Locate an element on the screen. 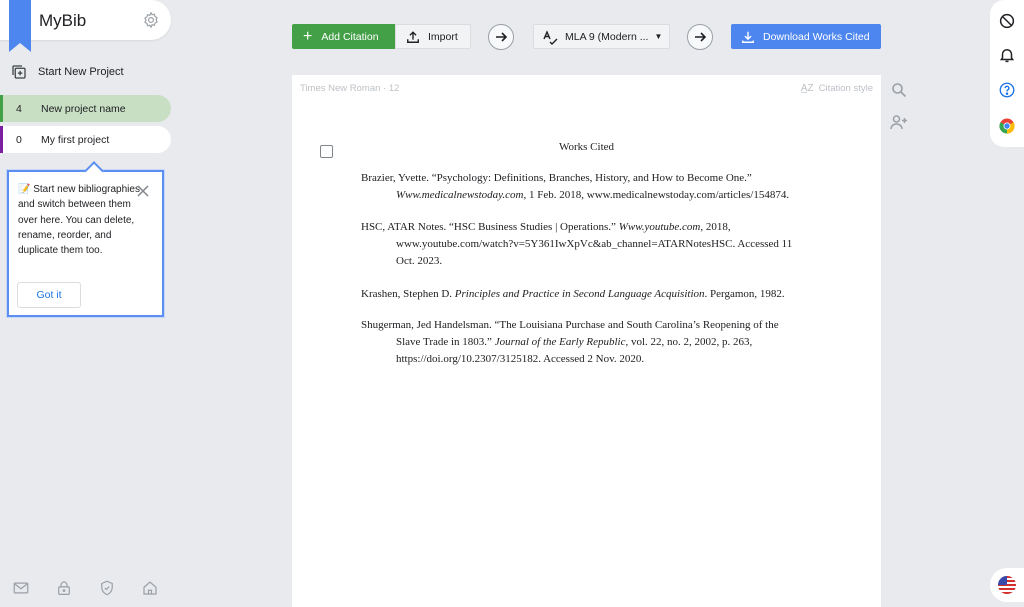 This screenshot has height=607, width=1024. project-name: My first project is located at coordinates (75, 139).